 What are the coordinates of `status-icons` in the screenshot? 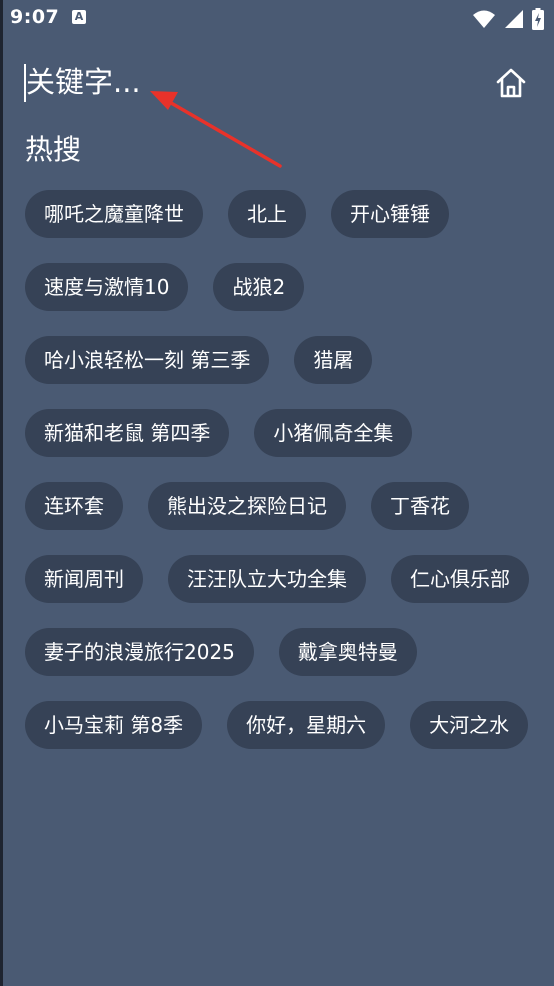 It's located at (508, 19).